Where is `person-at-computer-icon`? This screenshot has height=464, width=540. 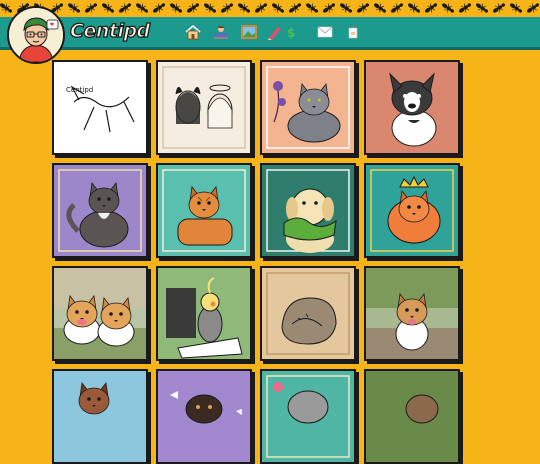
person-at-computer-icon is located at coordinates (221, 32).